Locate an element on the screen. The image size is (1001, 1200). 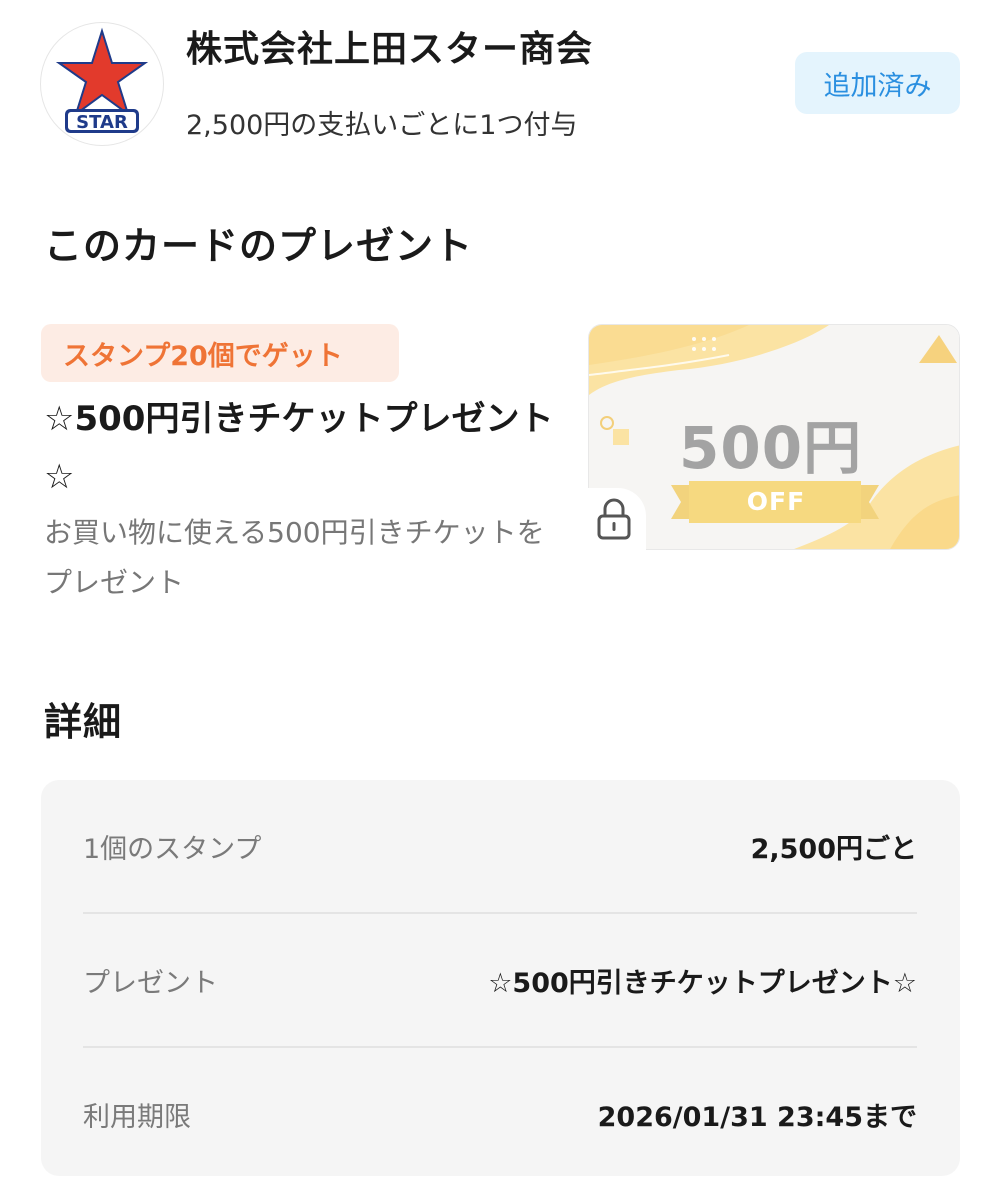
detail-row-stamp: 1個のスタンプ 2,500円ごと is located at coordinates (500, 846).